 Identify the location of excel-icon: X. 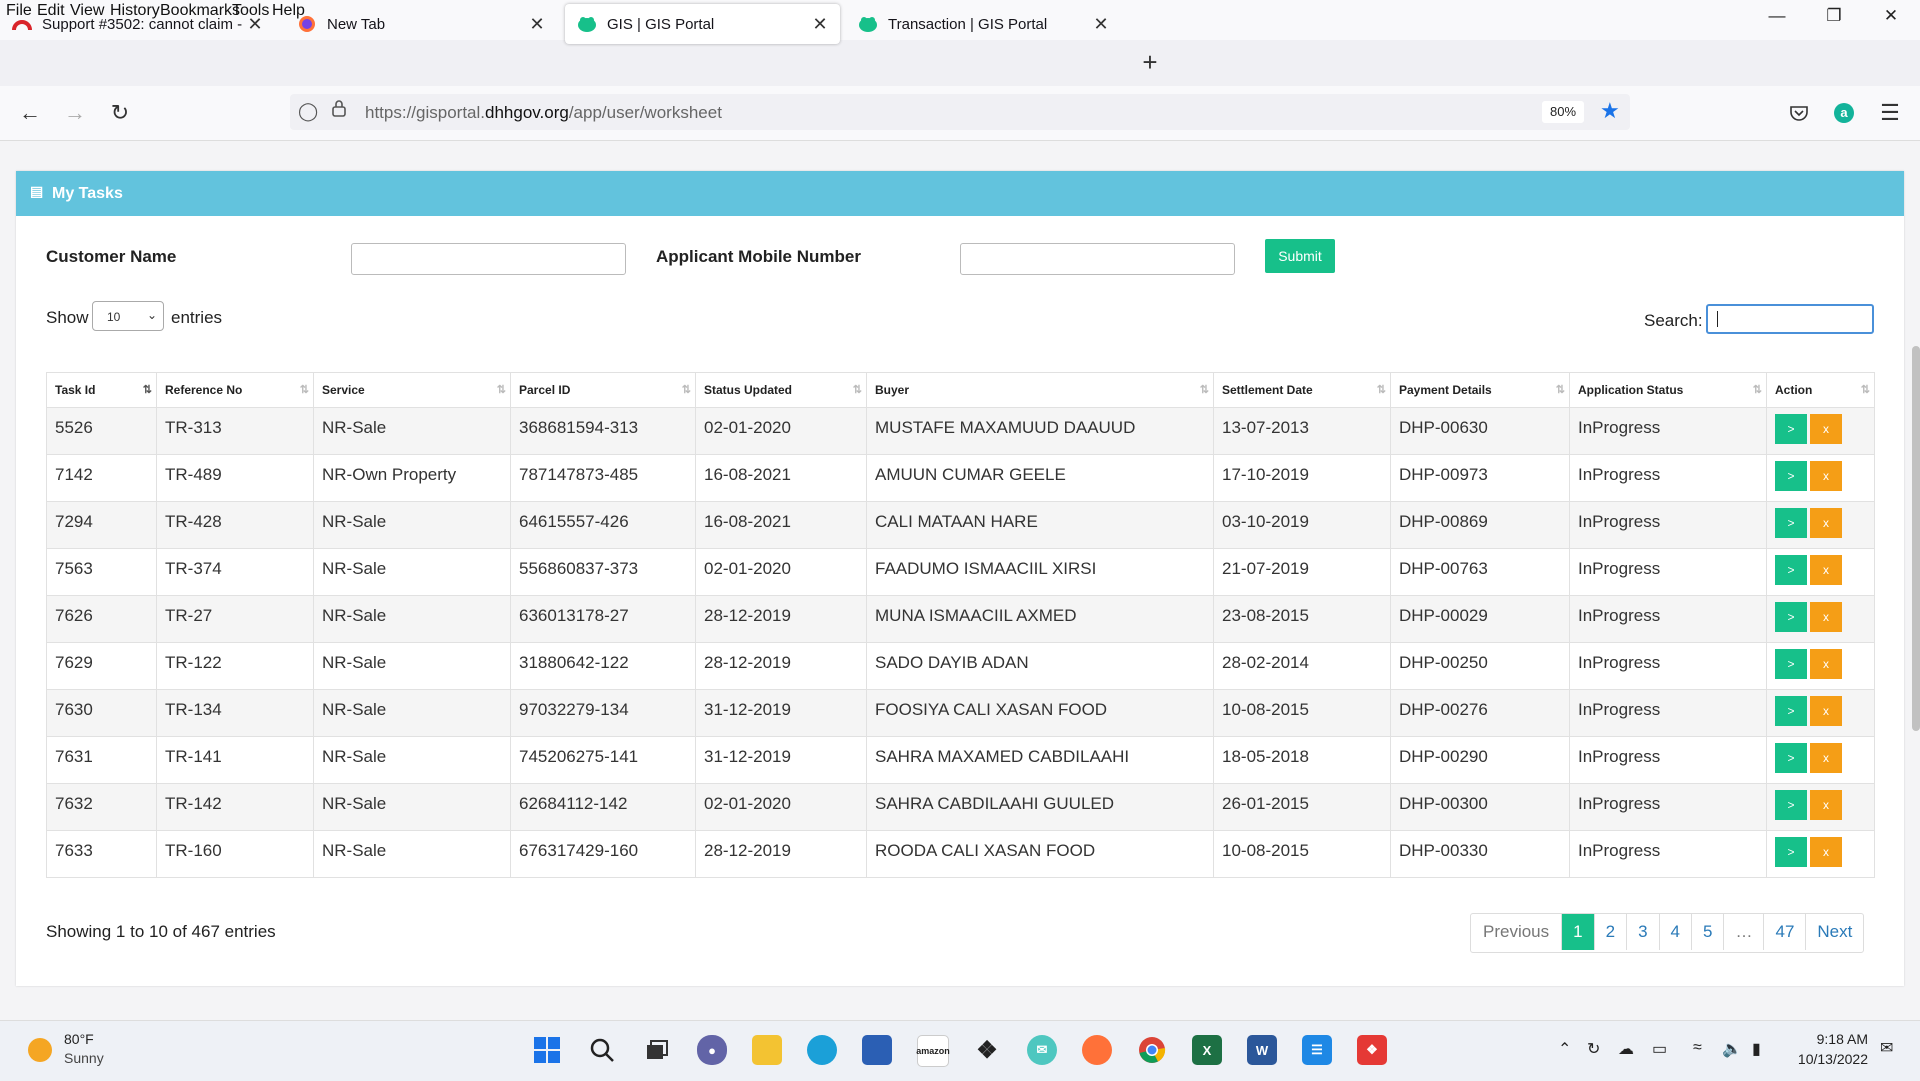
(1207, 1050).